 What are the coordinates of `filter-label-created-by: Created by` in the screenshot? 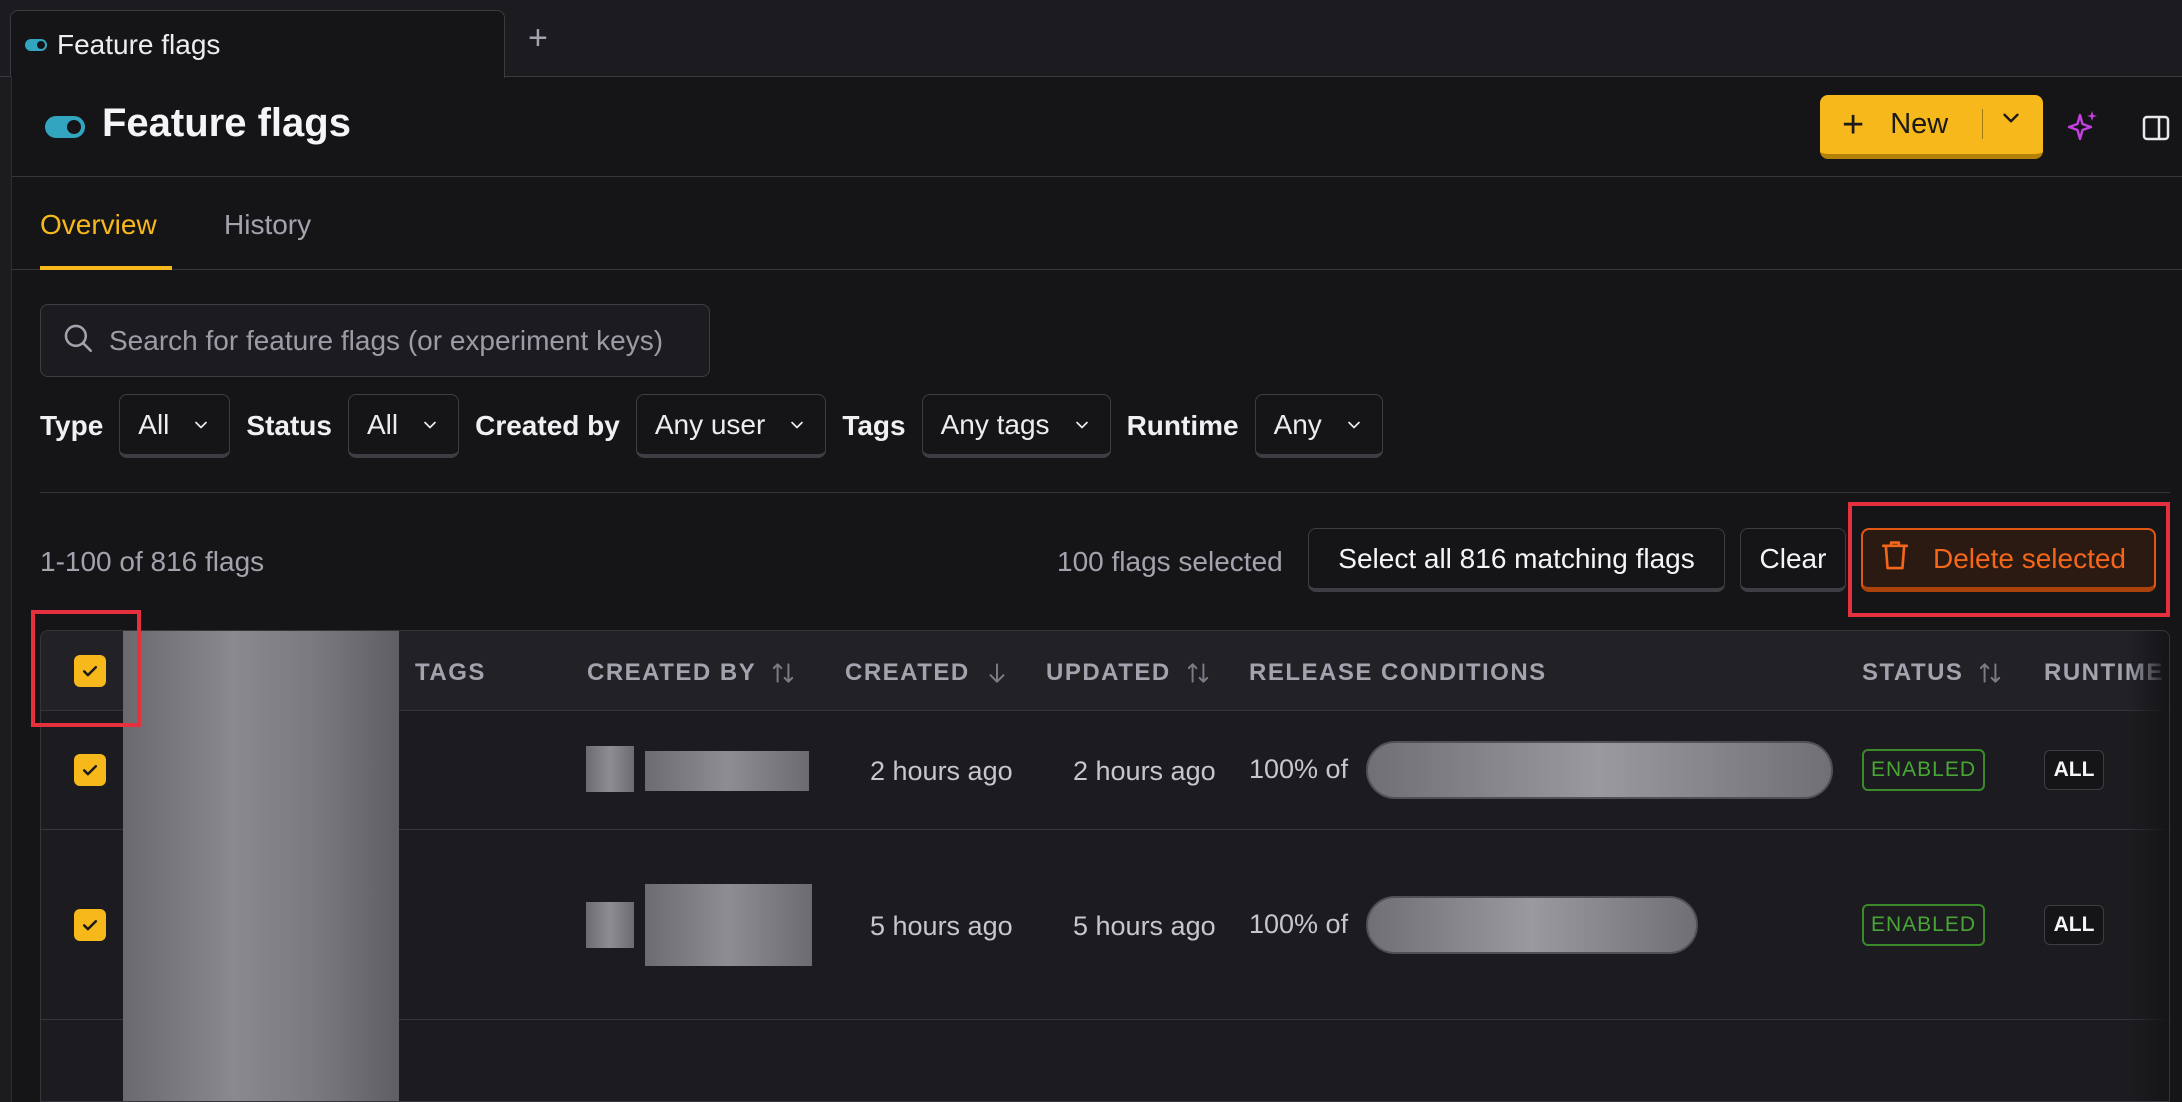 It's located at (547, 425).